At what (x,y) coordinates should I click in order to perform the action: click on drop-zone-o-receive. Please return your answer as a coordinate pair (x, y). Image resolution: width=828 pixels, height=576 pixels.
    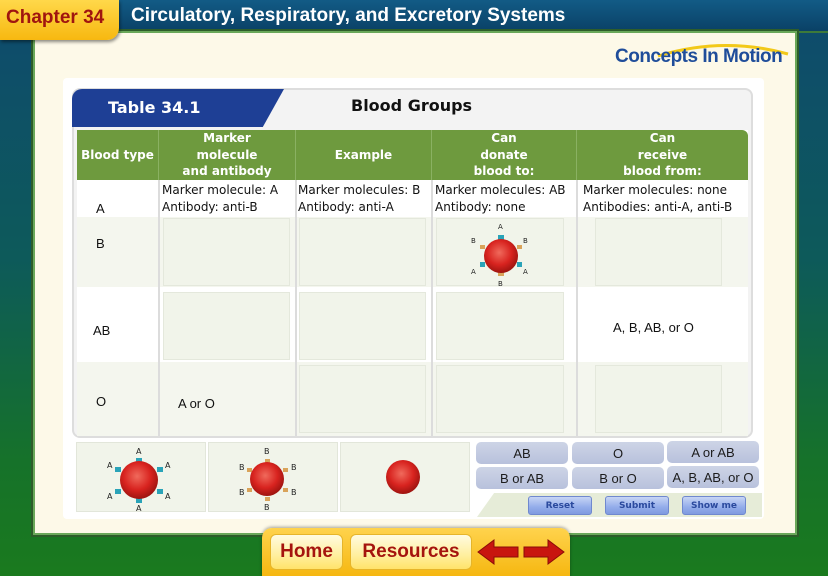
    Looking at the image, I should click on (658, 399).